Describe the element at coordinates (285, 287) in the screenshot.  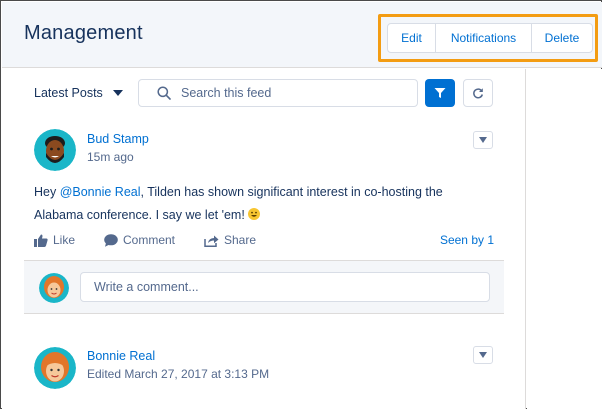
I see `comment-input` at that location.